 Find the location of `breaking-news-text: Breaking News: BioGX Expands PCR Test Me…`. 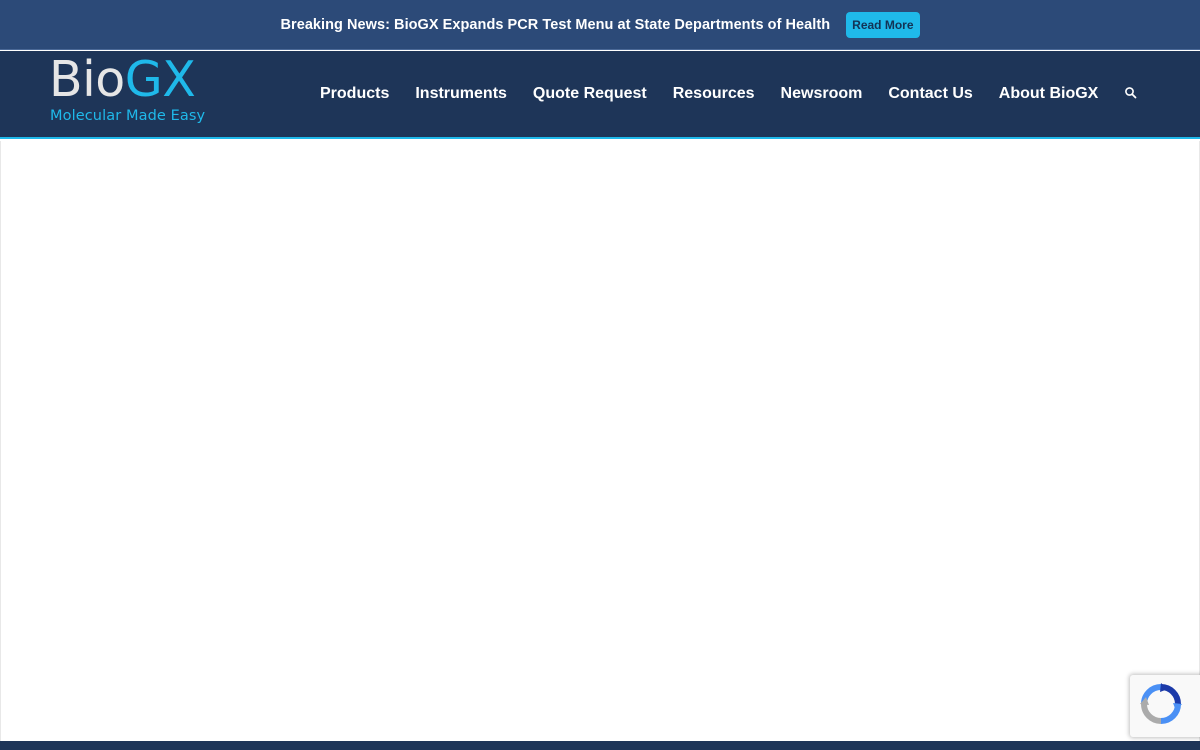

breaking-news-text: Breaking News: BioGX Expands PCR Test Me… is located at coordinates (555, 24).